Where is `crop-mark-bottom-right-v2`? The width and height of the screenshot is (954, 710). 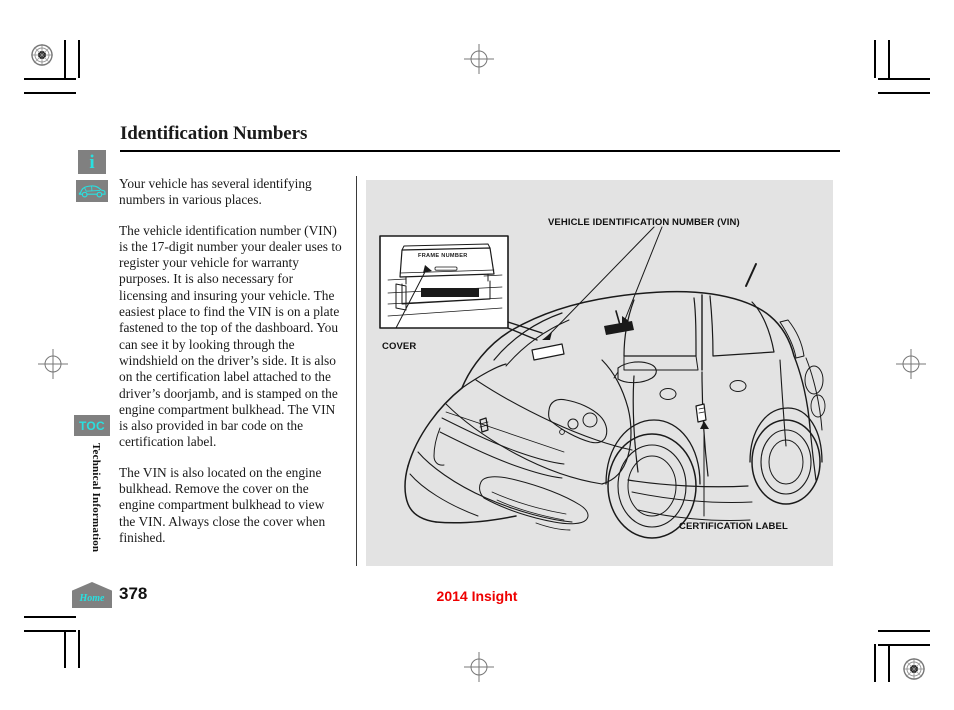 crop-mark-bottom-right-v2 is located at coordinates (875, 663).